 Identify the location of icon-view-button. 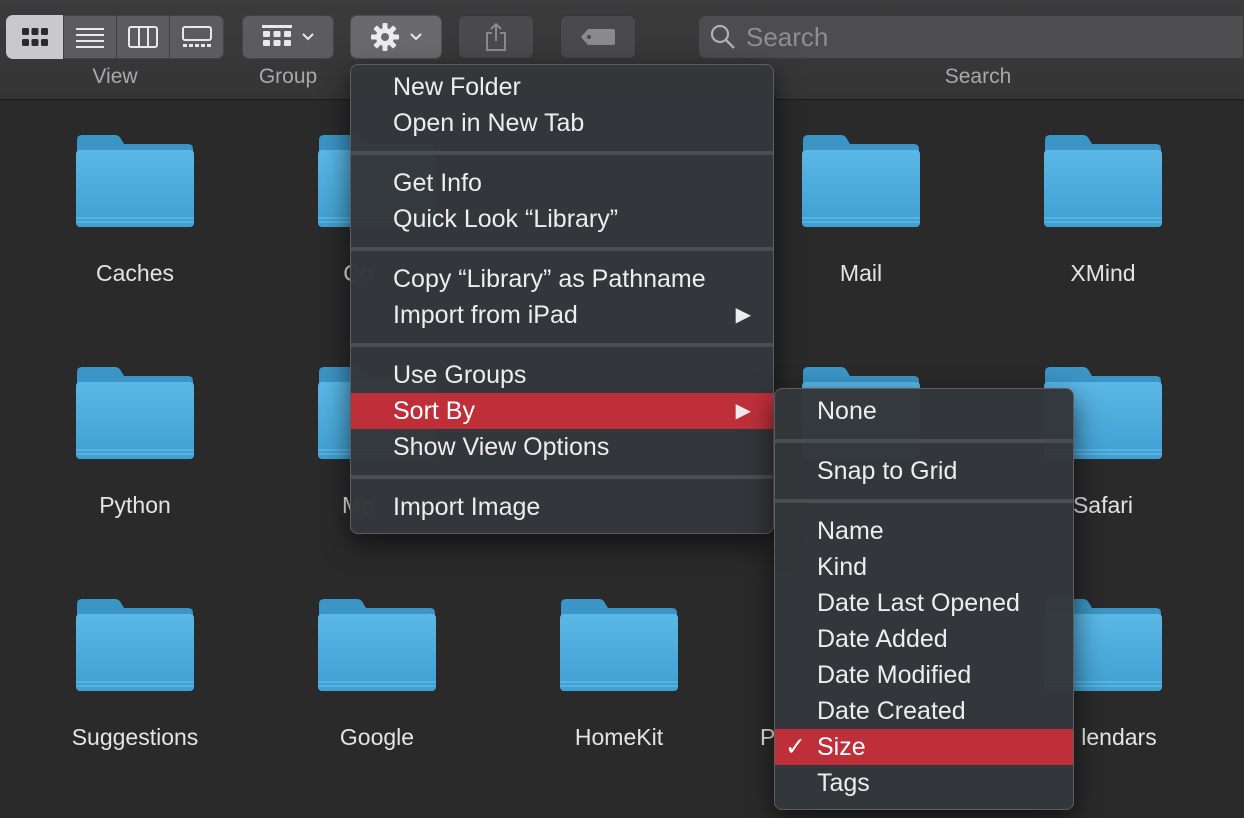
(35, 37).